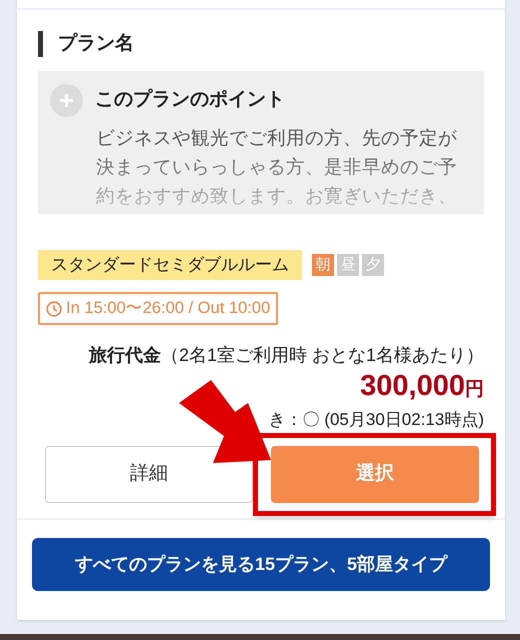  I want to click on all-plans-button: すべてのプランを見る15プラン、5部屋タイプ, so click(261, 564).